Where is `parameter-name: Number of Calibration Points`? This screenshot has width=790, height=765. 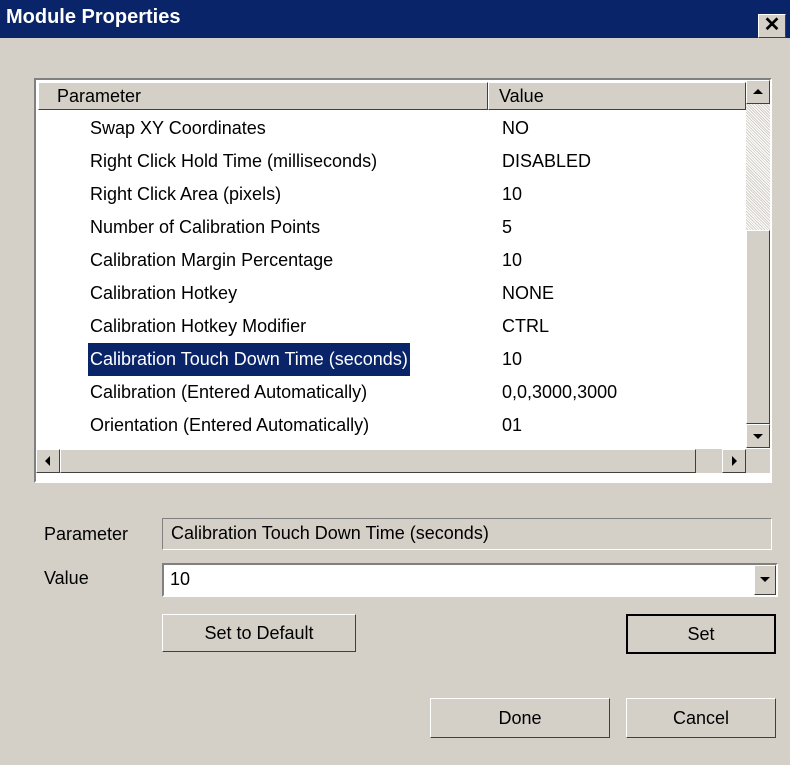
parameter-name: Number of Calibration Points is located at coordinates (205, 227).